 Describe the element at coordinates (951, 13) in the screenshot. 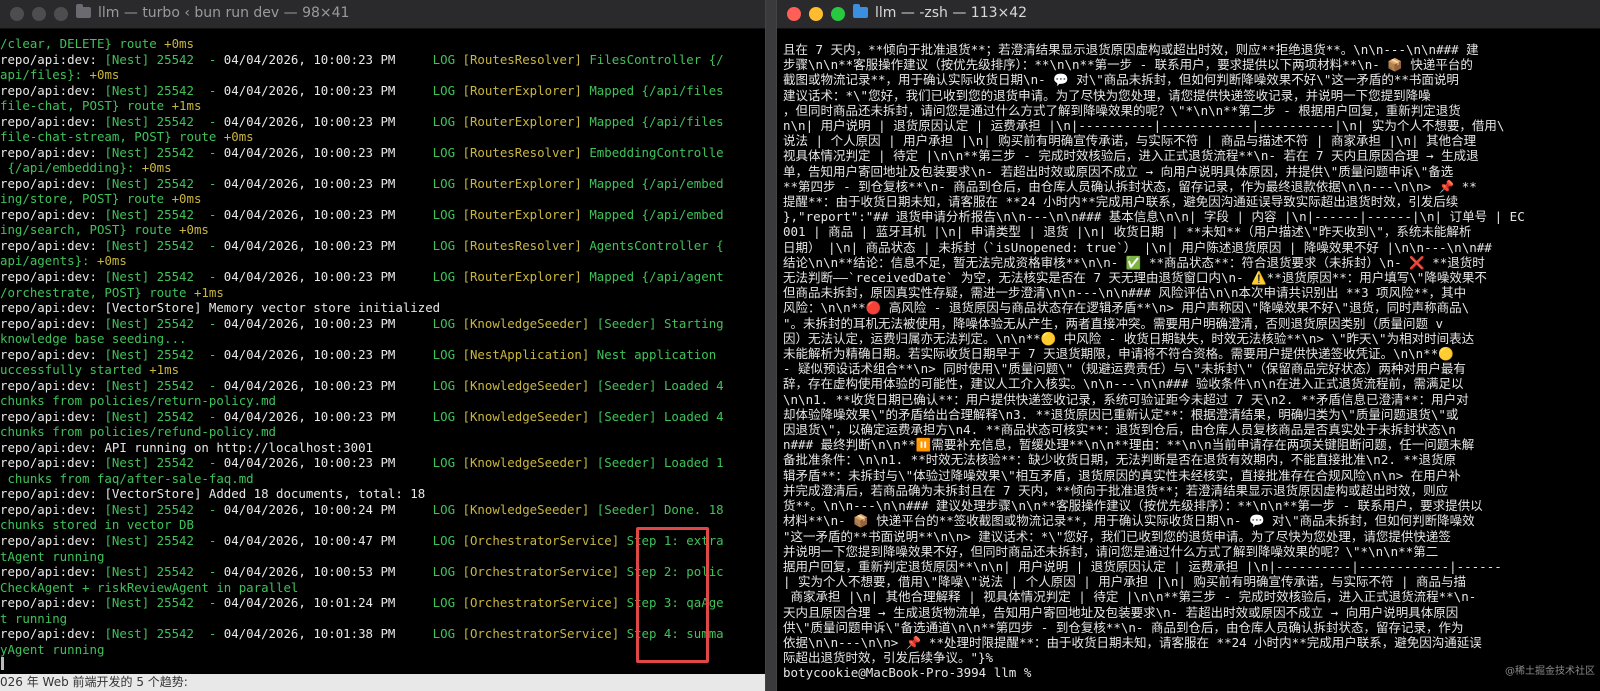

I see `window-title-text: llm — -zsh — 113×42` at that location.